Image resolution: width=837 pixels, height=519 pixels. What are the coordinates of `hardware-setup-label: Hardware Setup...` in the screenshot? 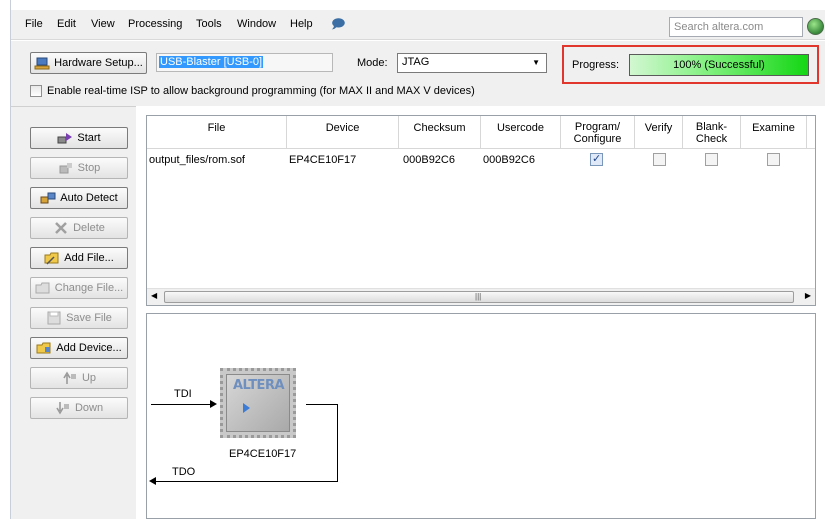 It's located at (98, 63).